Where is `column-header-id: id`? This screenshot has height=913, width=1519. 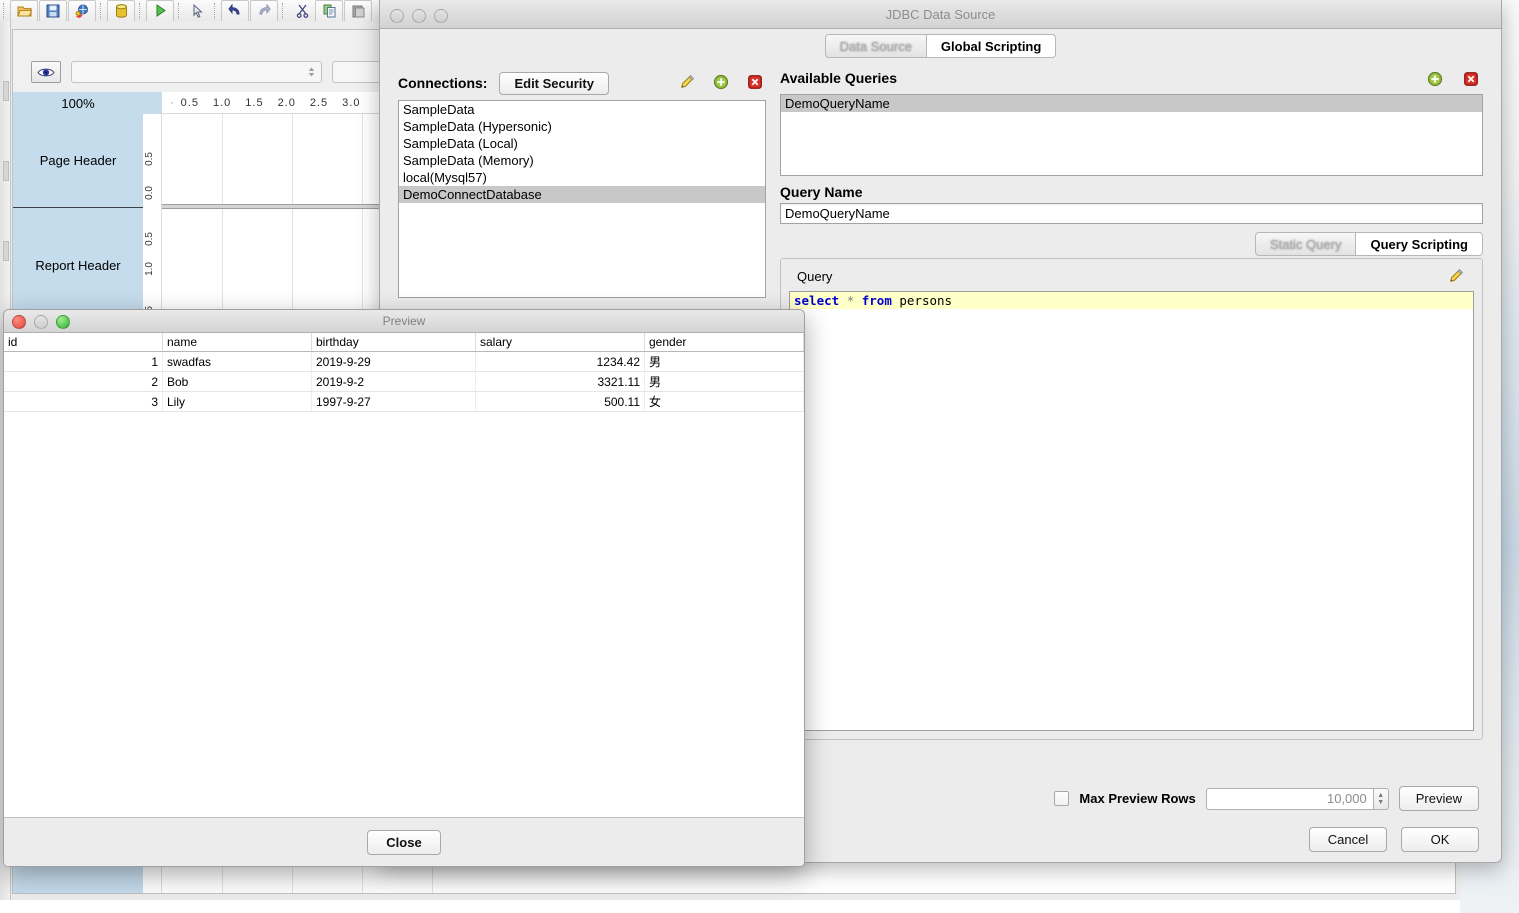 column-header-id: id is located at coordinates (83, 342).